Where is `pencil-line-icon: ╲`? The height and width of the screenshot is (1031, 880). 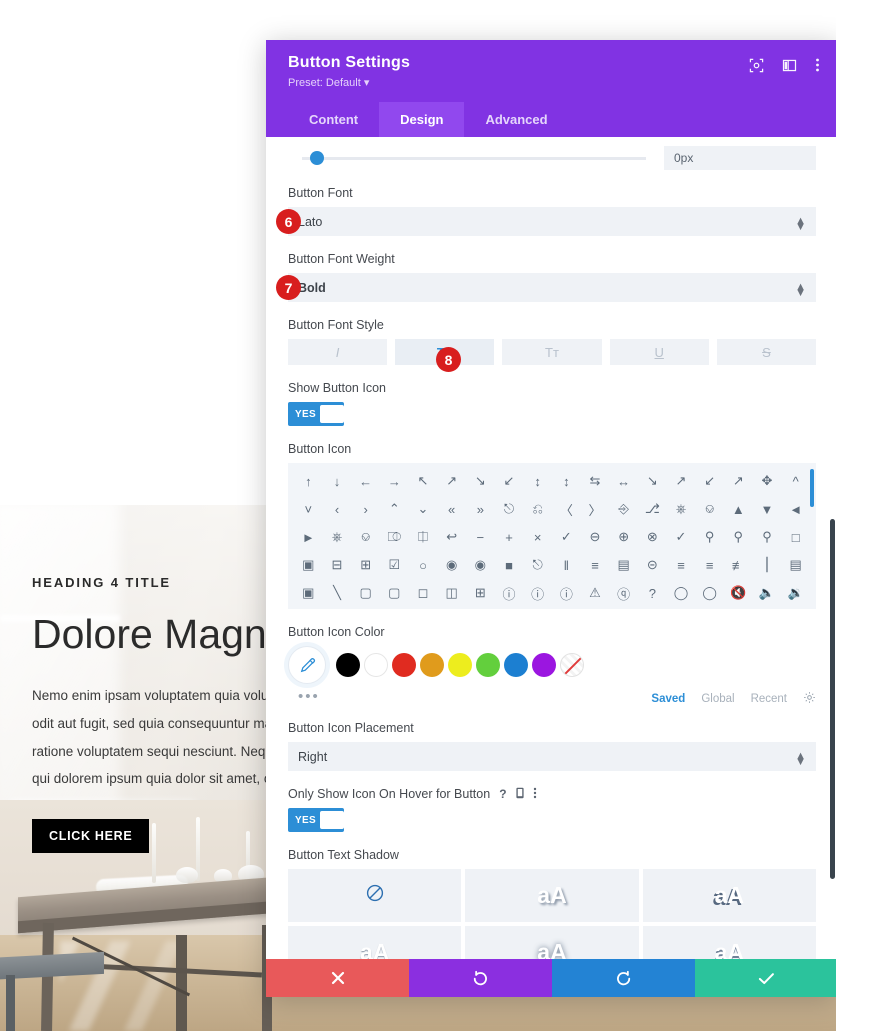 pencil-line-icon: ╲ is located at coordinates (337, 593).